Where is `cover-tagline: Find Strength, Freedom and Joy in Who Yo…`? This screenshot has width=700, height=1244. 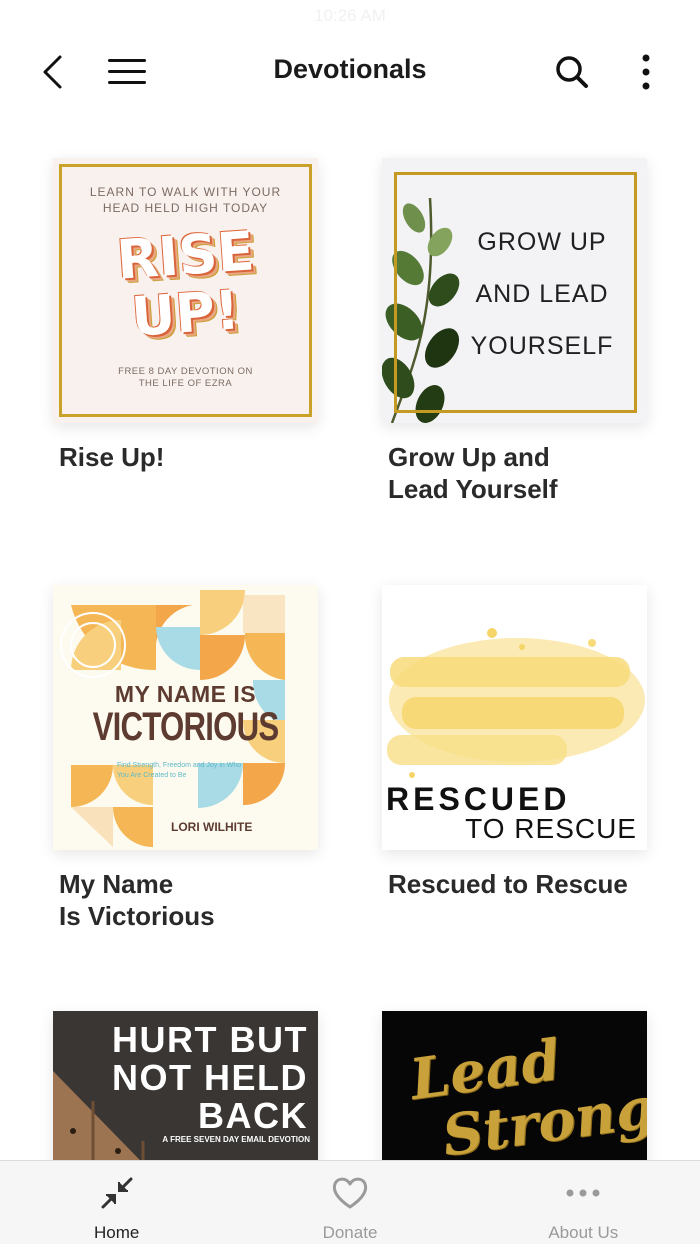
cover-tagline: Find Strength, Freedom and Joy in Who Yo… is located at coordinates (179, 770).